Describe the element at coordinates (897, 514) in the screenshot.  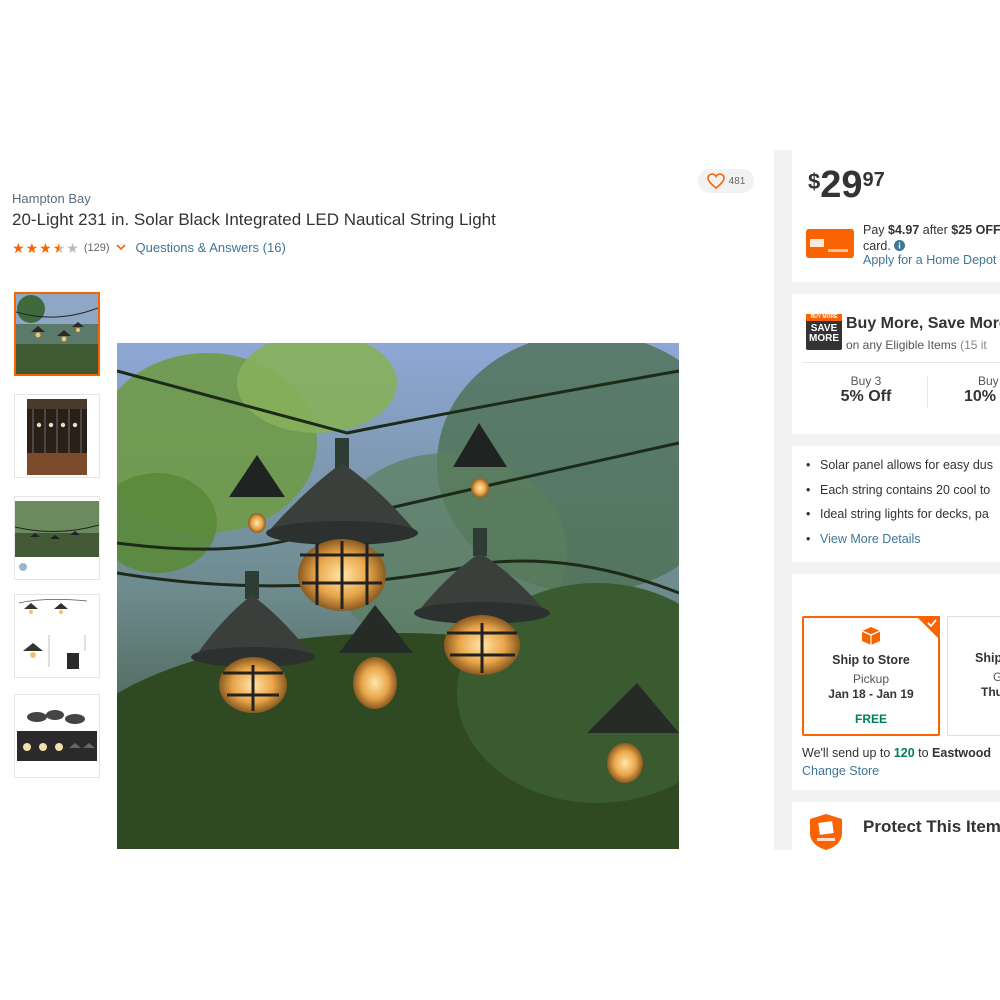
I see `list-item: • Ideal string lights for decks, pa` at that location.